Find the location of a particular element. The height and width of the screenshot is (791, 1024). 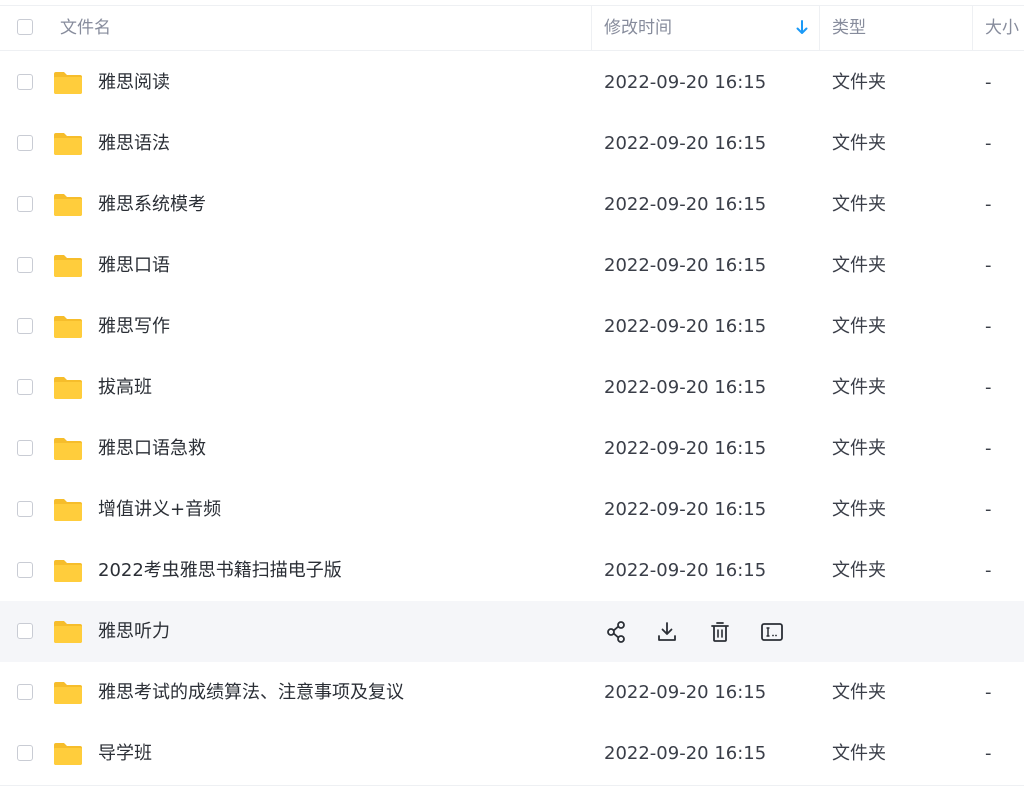

file-name: 拔高班 is located at coordinates (125, 387).